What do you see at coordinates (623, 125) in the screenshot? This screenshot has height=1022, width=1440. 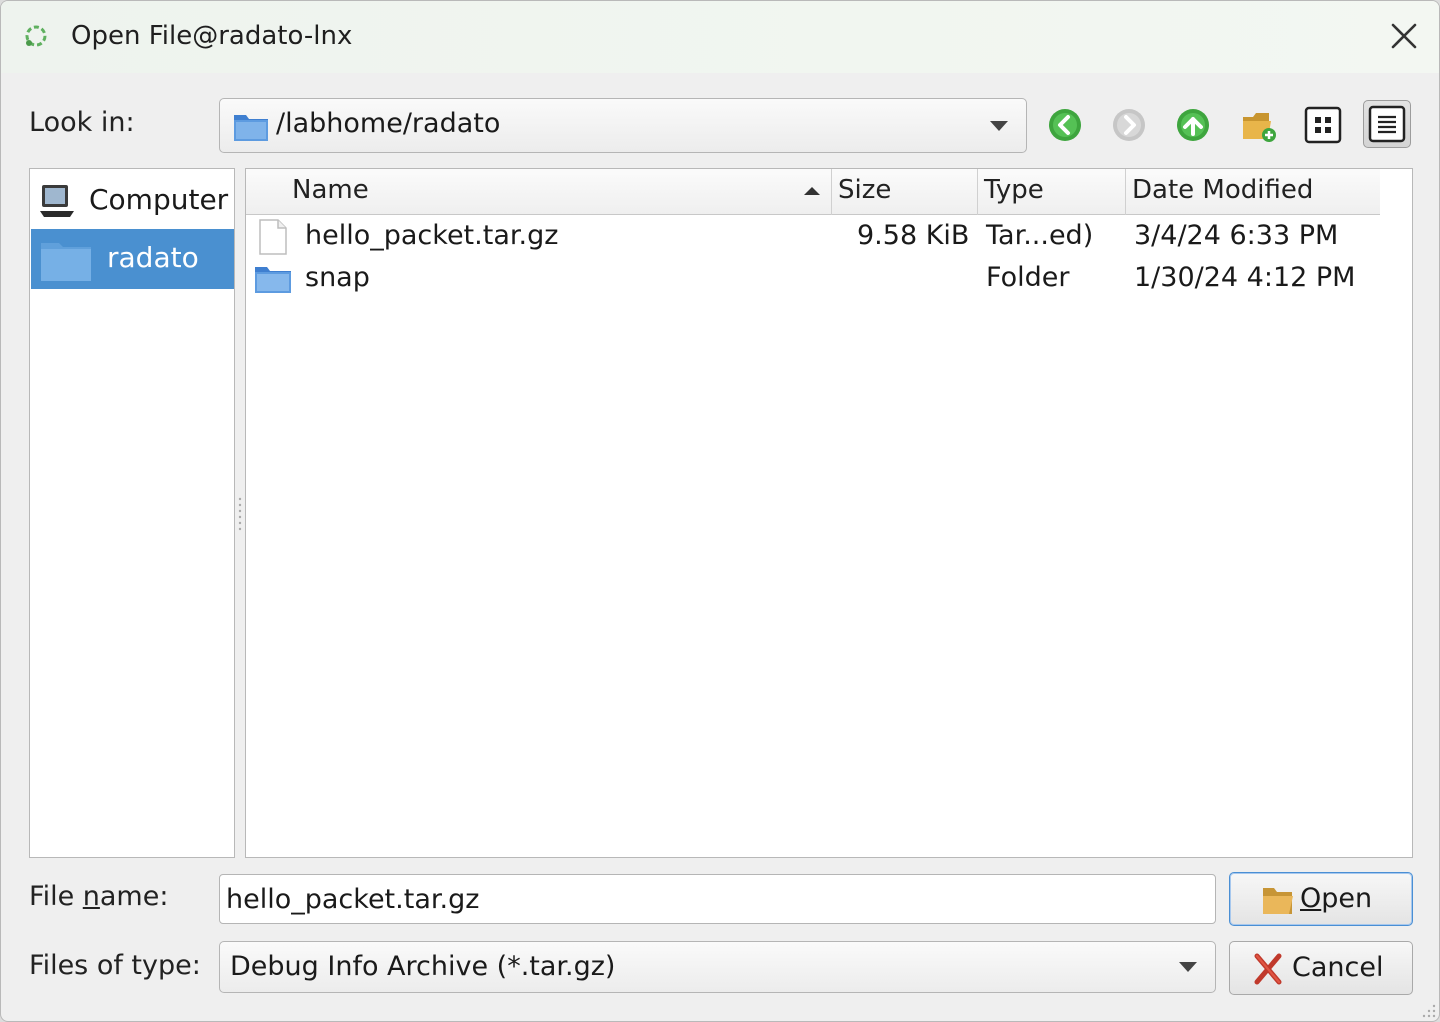 I see `look-in-combo: /labhome/radato` at bounding box center [623, 125].